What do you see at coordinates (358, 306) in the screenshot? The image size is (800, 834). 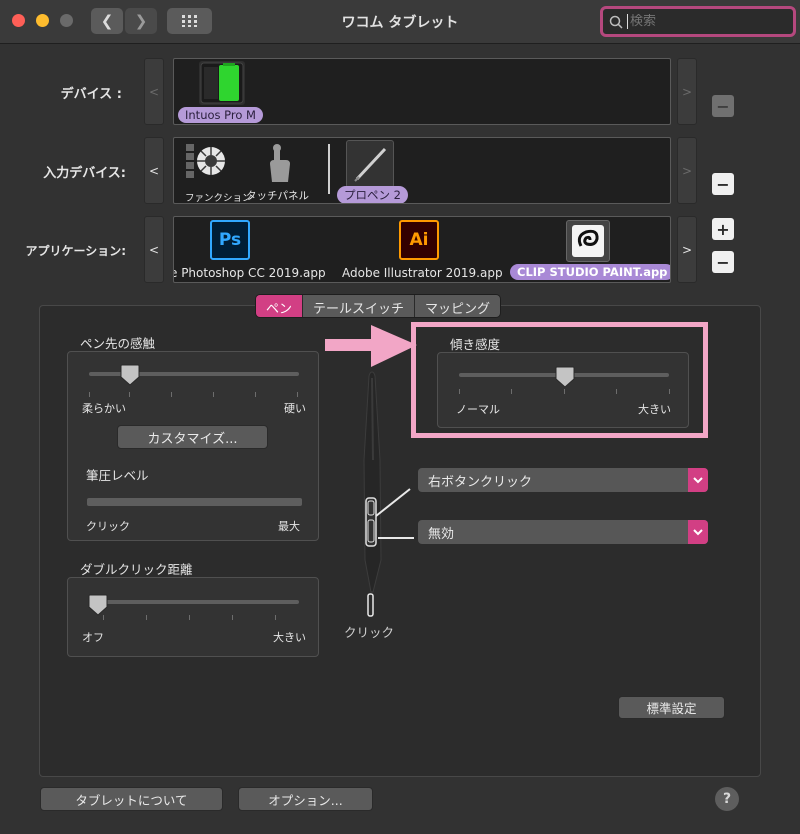 I see `tab-tail-switch: テールスイッチ` at bounding box center [358, 306].